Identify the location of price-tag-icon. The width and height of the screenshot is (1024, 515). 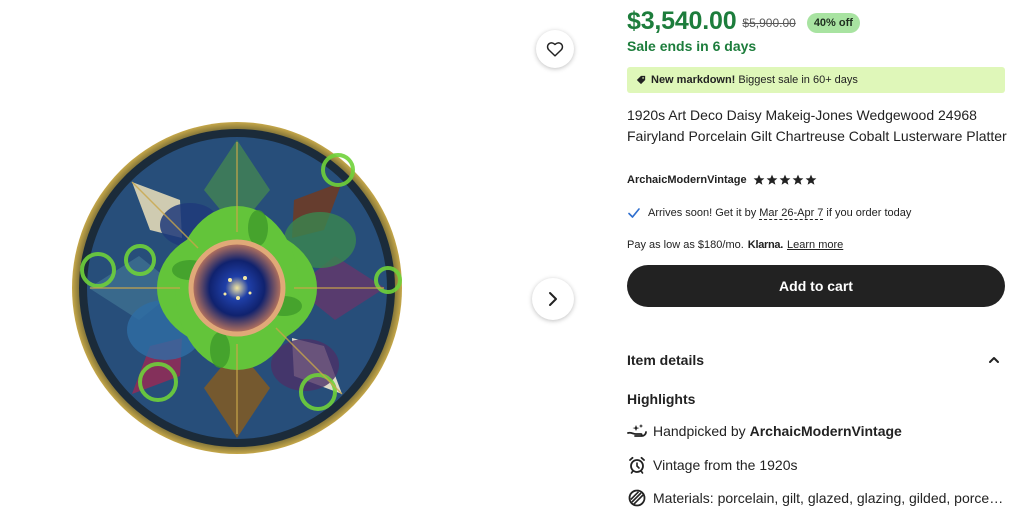
(641, 80).